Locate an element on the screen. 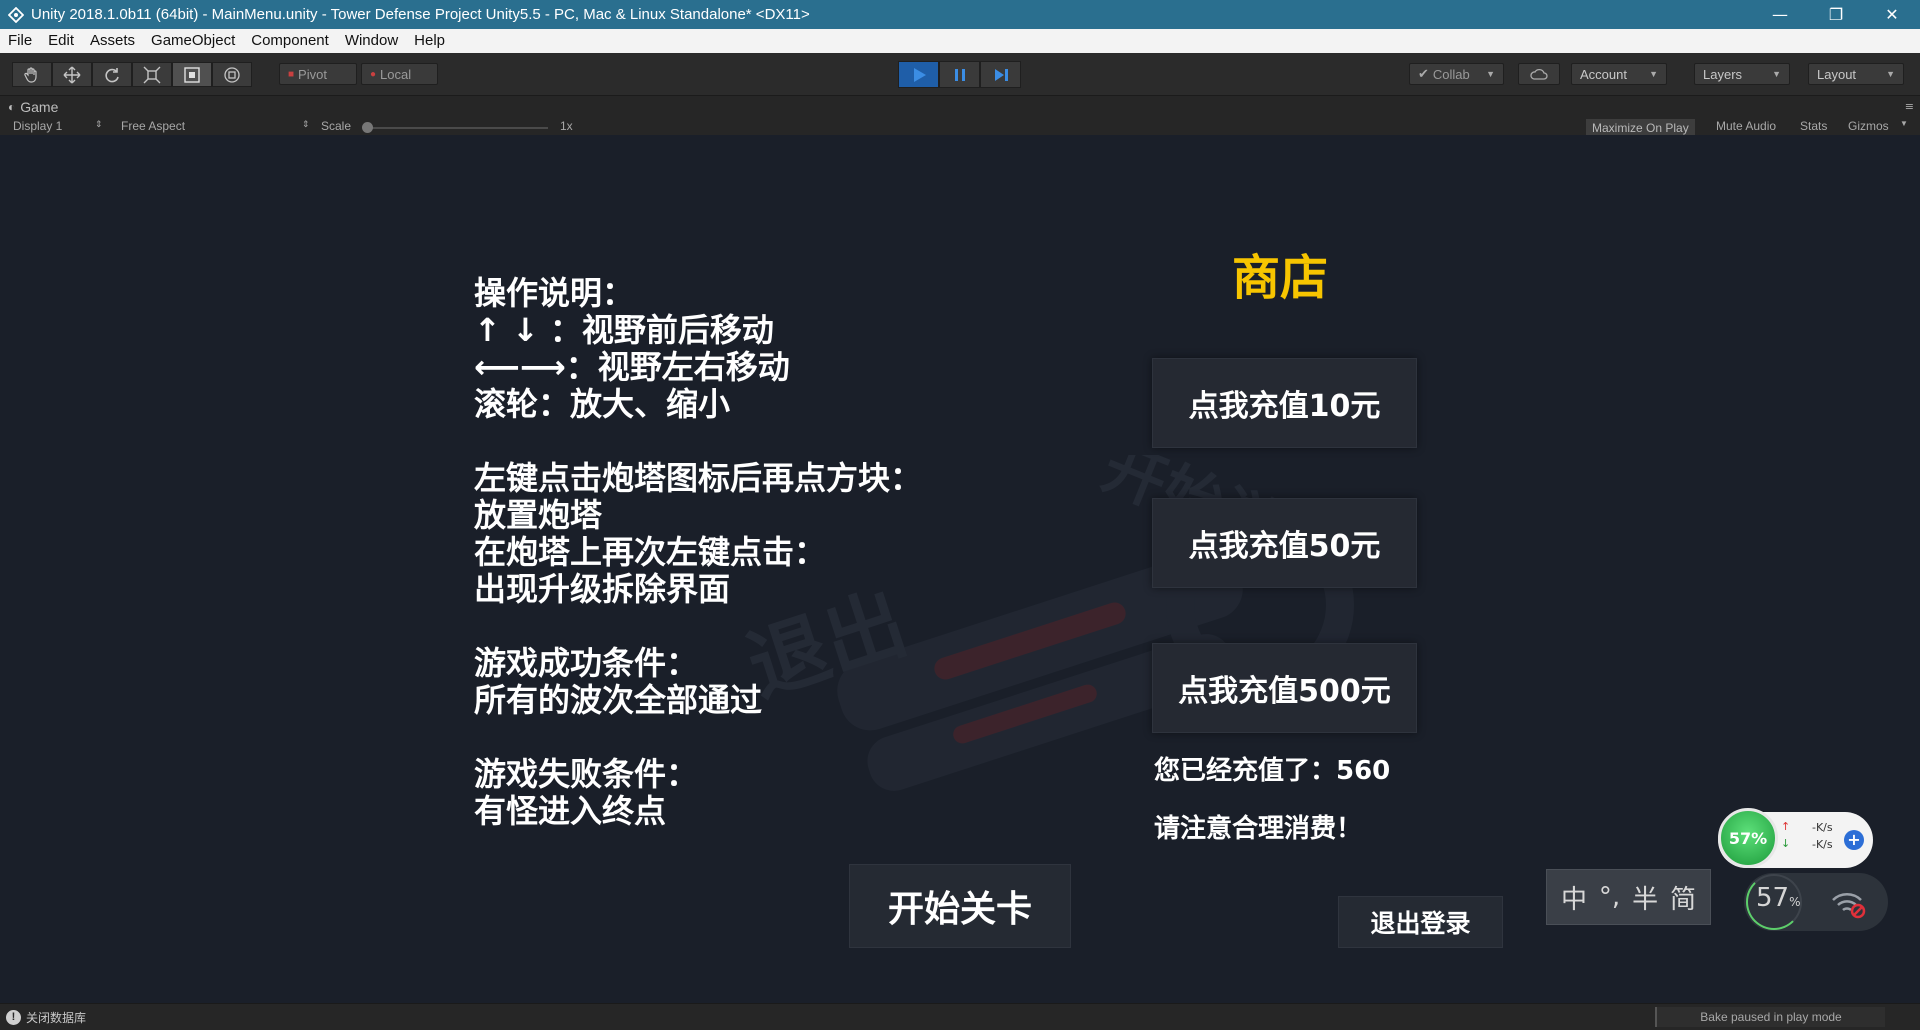 The height and width of the screenshot is (1030, 1920). pivot-toggle-button: ■ Pivot is located at coordinates (318, 74).